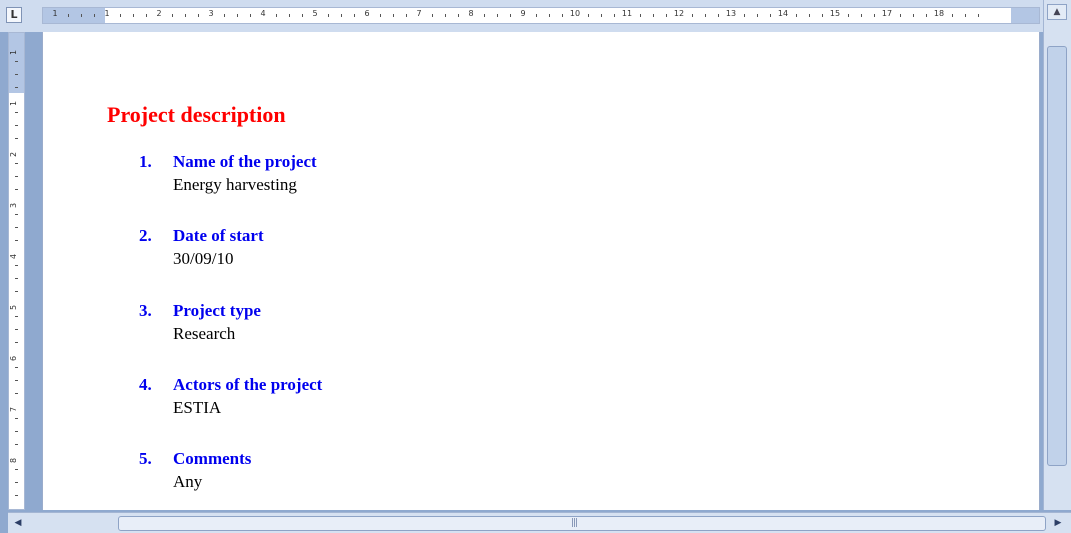 The height and width of the screenshot is (533, 1071). I want to click on list-heading: Actors of the project, so click(248, 384).